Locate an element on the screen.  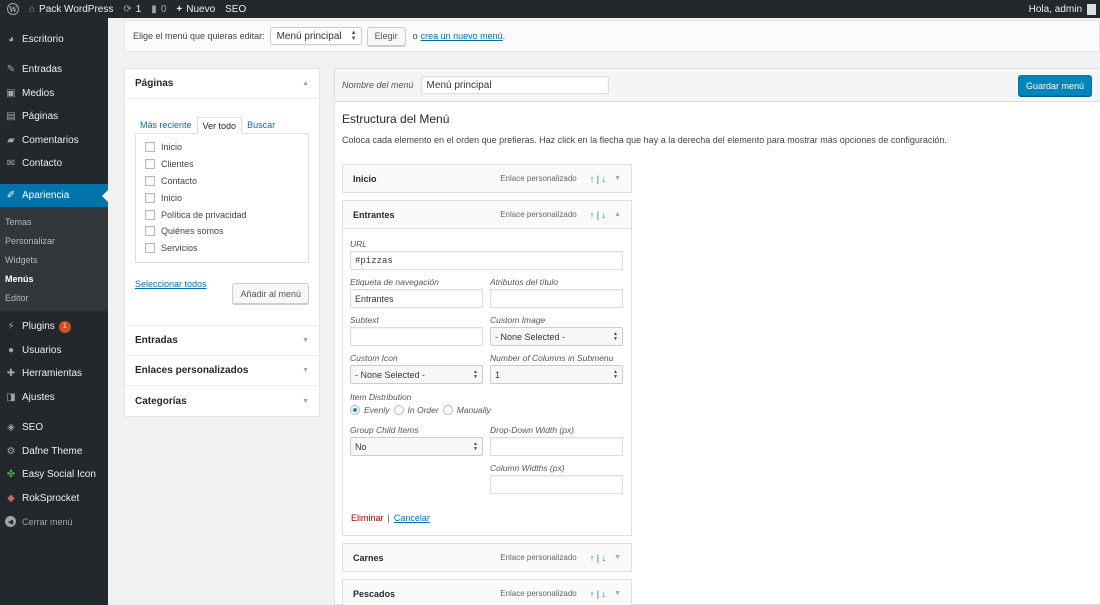
collapse-menu-button: ◀ Cerrar menú is located at coordinates (54, 522).